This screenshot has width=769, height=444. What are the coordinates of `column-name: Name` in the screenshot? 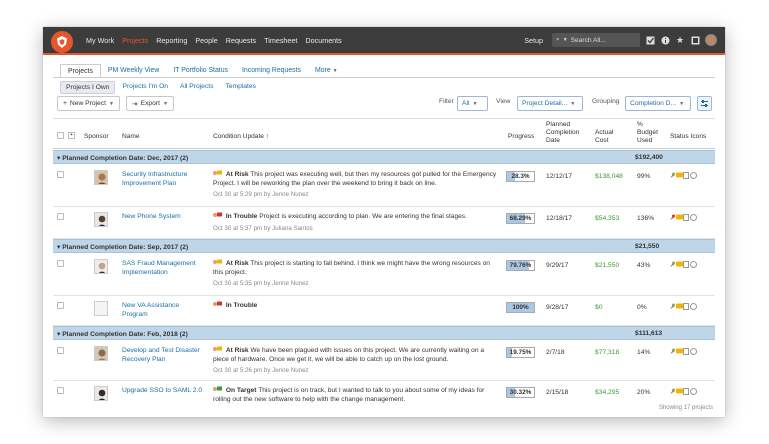 It's located at (131, 137).